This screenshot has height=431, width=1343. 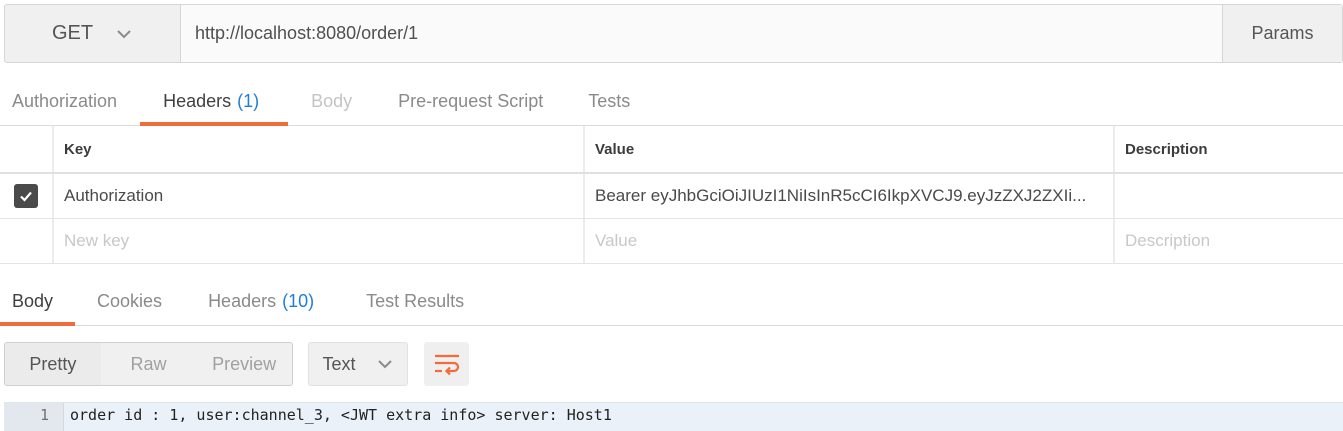 I want to click on new-key-input: New key, so click(x=317, y=241).